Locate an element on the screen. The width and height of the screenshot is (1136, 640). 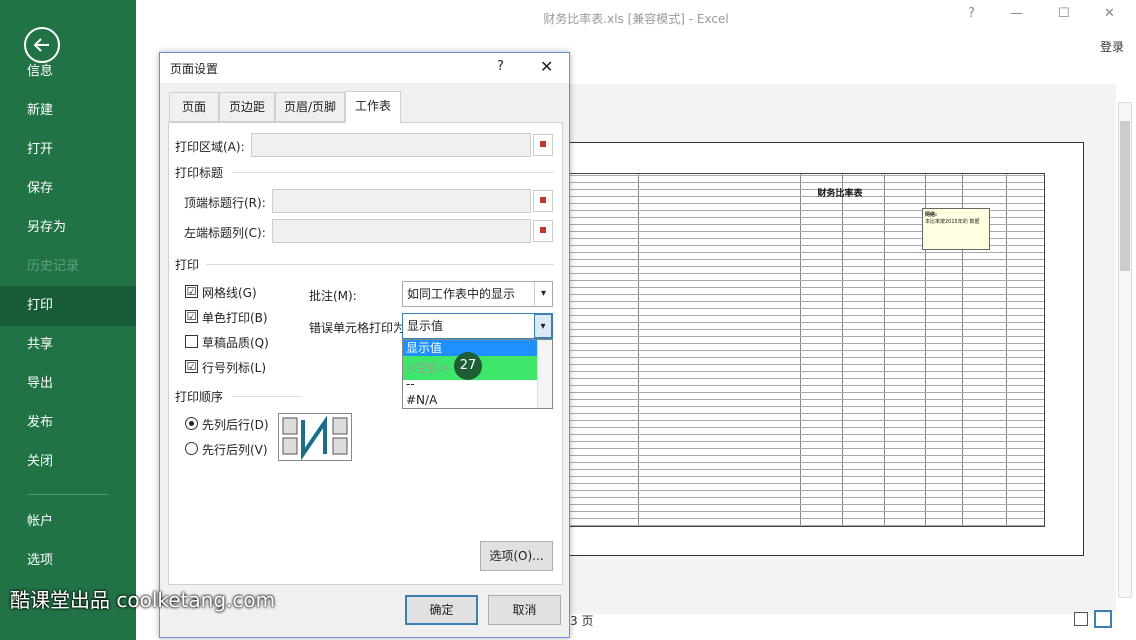
errors-select: 显示值 ▾ is located at coordinates (477, 326).